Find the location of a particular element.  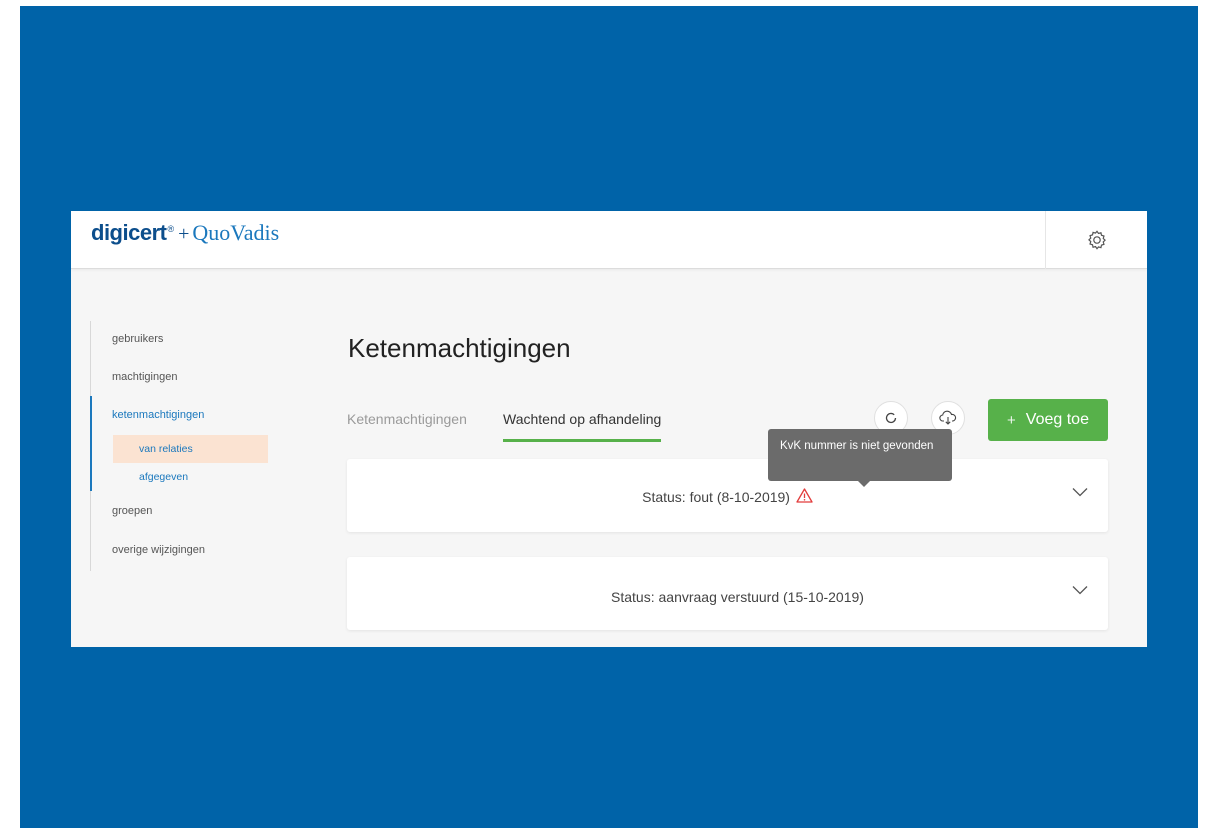

sidebar-item-machtigingen: machtigingen is located at coordinates (181, 377).